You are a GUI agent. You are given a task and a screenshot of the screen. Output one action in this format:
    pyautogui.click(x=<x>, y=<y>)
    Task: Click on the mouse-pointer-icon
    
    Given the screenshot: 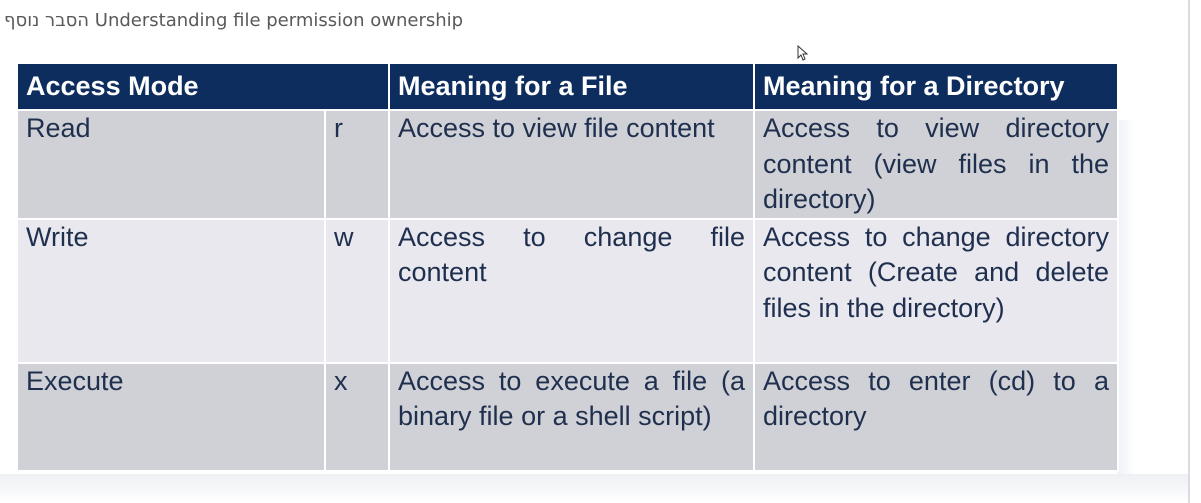 What is the action you would take?
    pyautogui.click(x=803, y=53)
    